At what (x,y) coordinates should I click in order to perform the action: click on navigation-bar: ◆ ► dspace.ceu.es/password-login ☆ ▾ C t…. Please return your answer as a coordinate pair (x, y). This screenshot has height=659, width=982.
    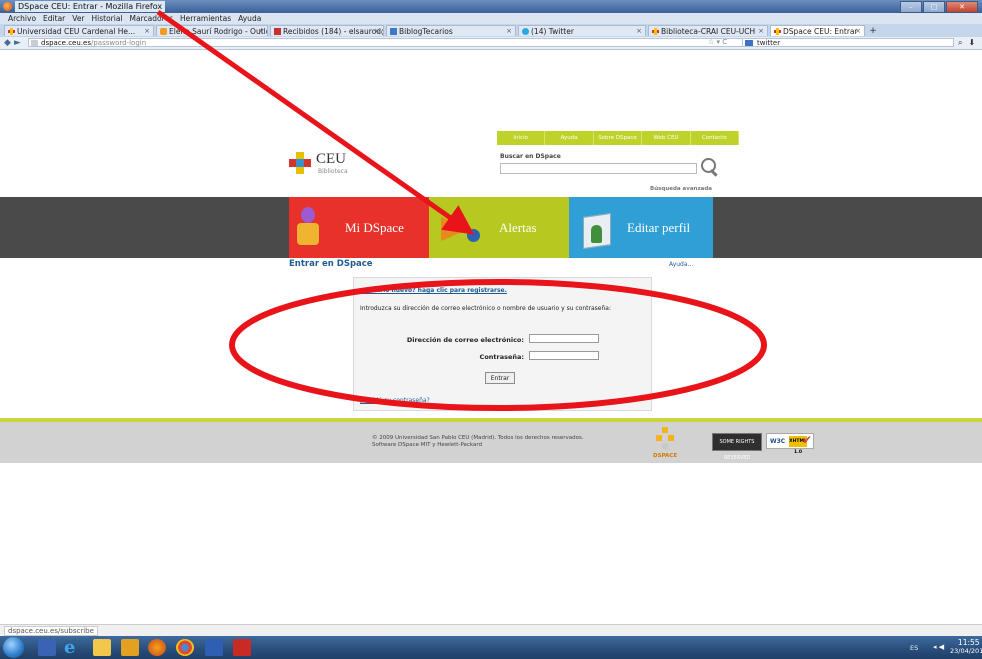
    Looking at the image, I should click on (491, 43).